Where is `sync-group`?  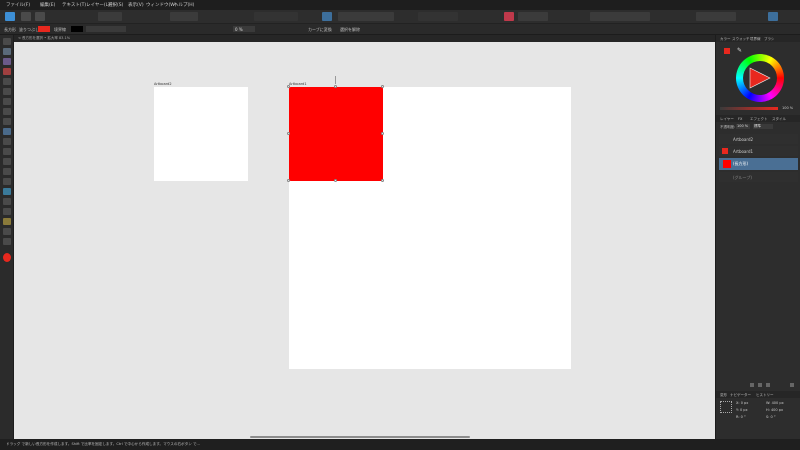 sync-group is located at coordinates (110, 16).